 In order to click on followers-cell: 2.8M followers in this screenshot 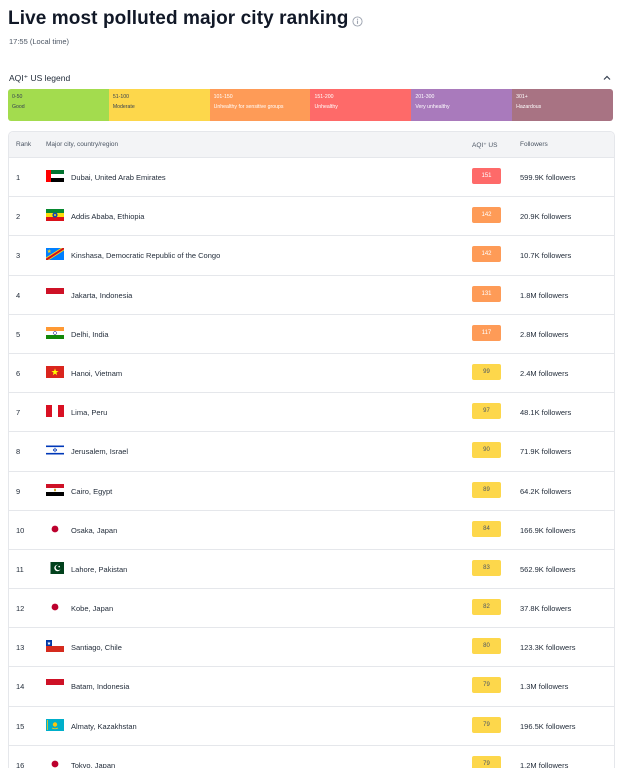, I will do `click(544, 334)`.